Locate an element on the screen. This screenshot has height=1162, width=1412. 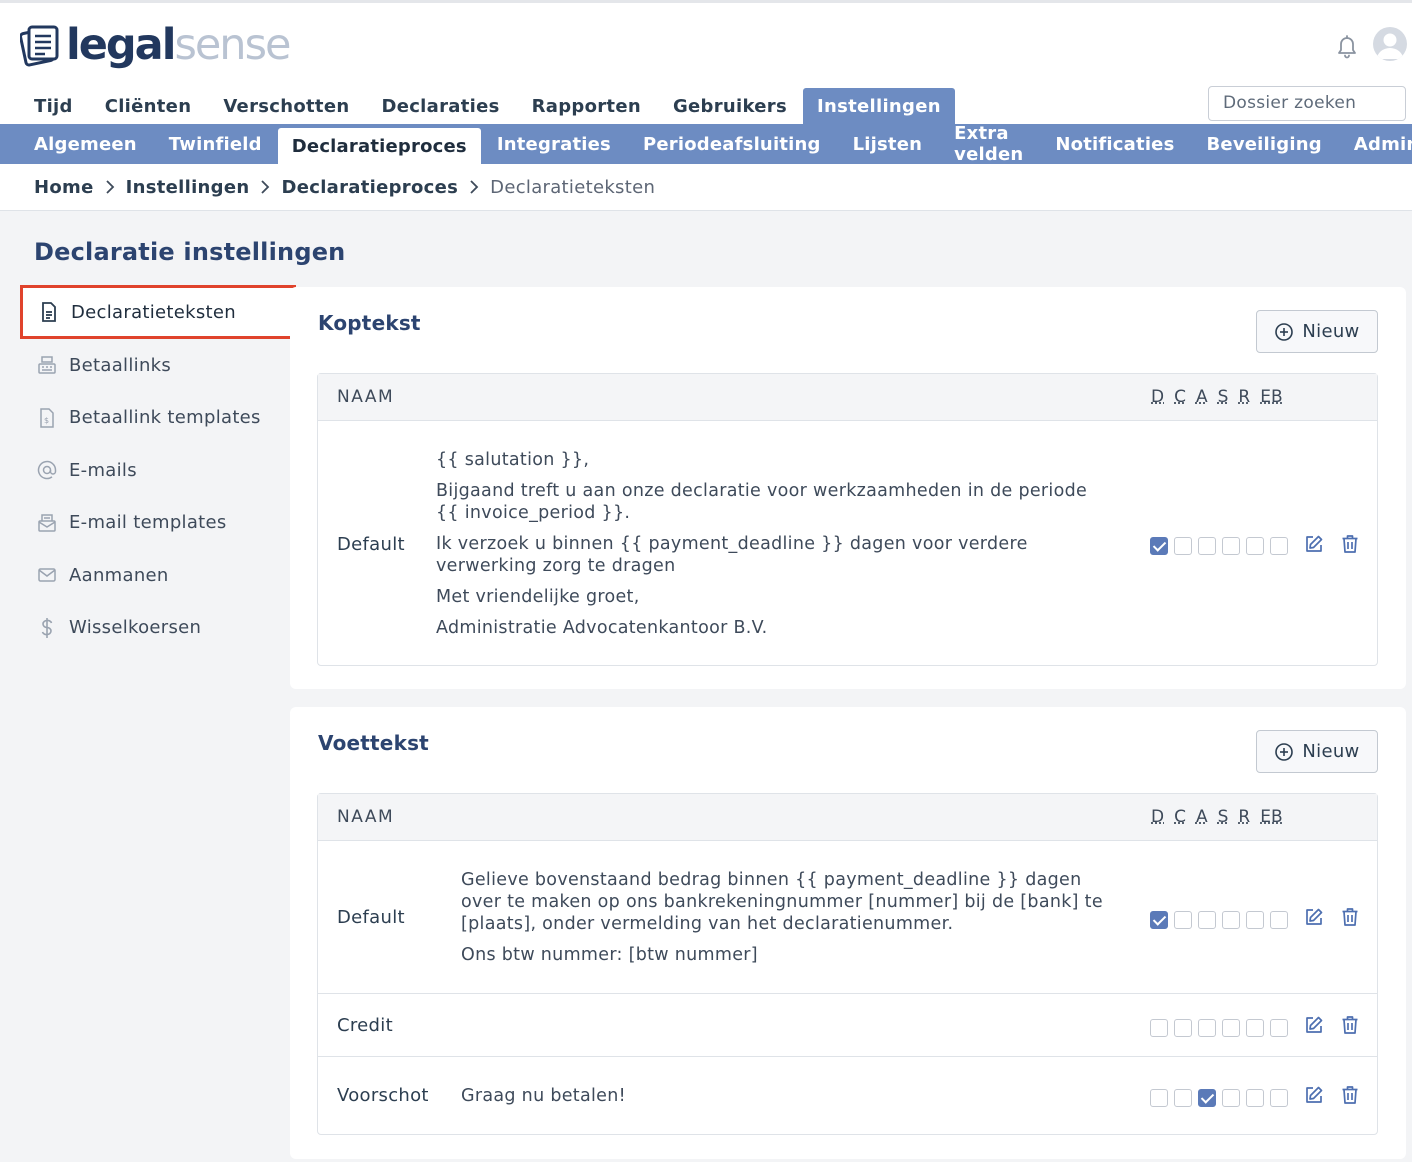
text-line: {{ salutation }}, is located at coordinates (513, 460).